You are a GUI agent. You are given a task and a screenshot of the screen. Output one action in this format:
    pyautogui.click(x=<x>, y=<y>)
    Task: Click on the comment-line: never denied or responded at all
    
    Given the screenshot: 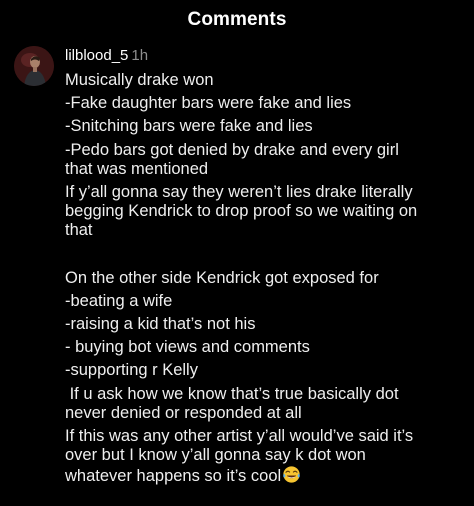 What is the action you would take?
    pyautogui.click(x=183, y=412)
    